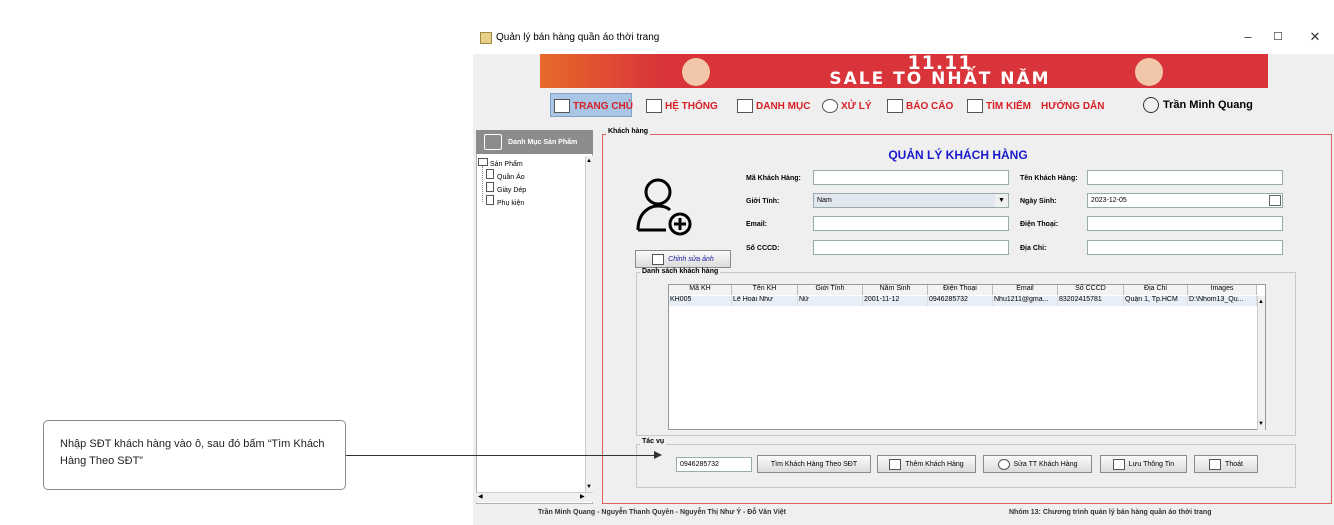  I want to click on app-icon, so click(486, 38).